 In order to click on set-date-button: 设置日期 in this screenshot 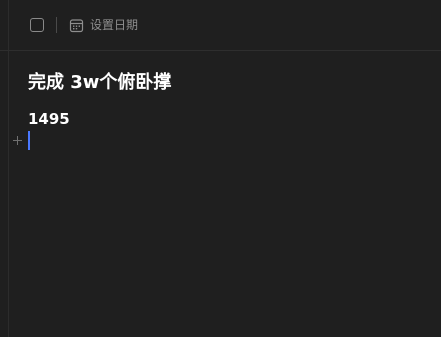, I will do `click(103, 25)`.